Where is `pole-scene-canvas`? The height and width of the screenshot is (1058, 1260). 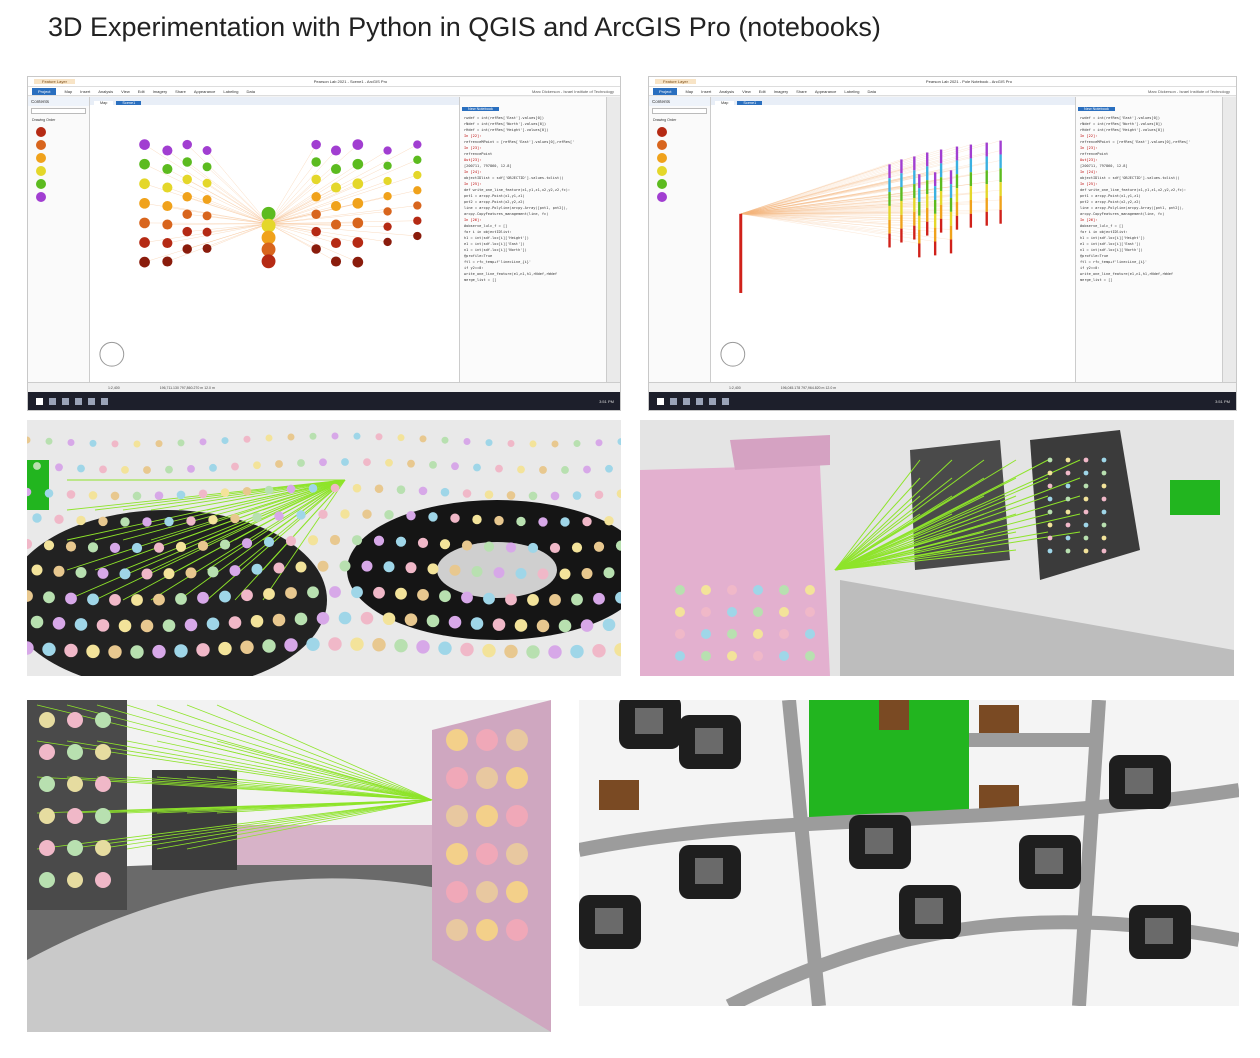 pole-scene-canvas is located at coordinates (893, 243).